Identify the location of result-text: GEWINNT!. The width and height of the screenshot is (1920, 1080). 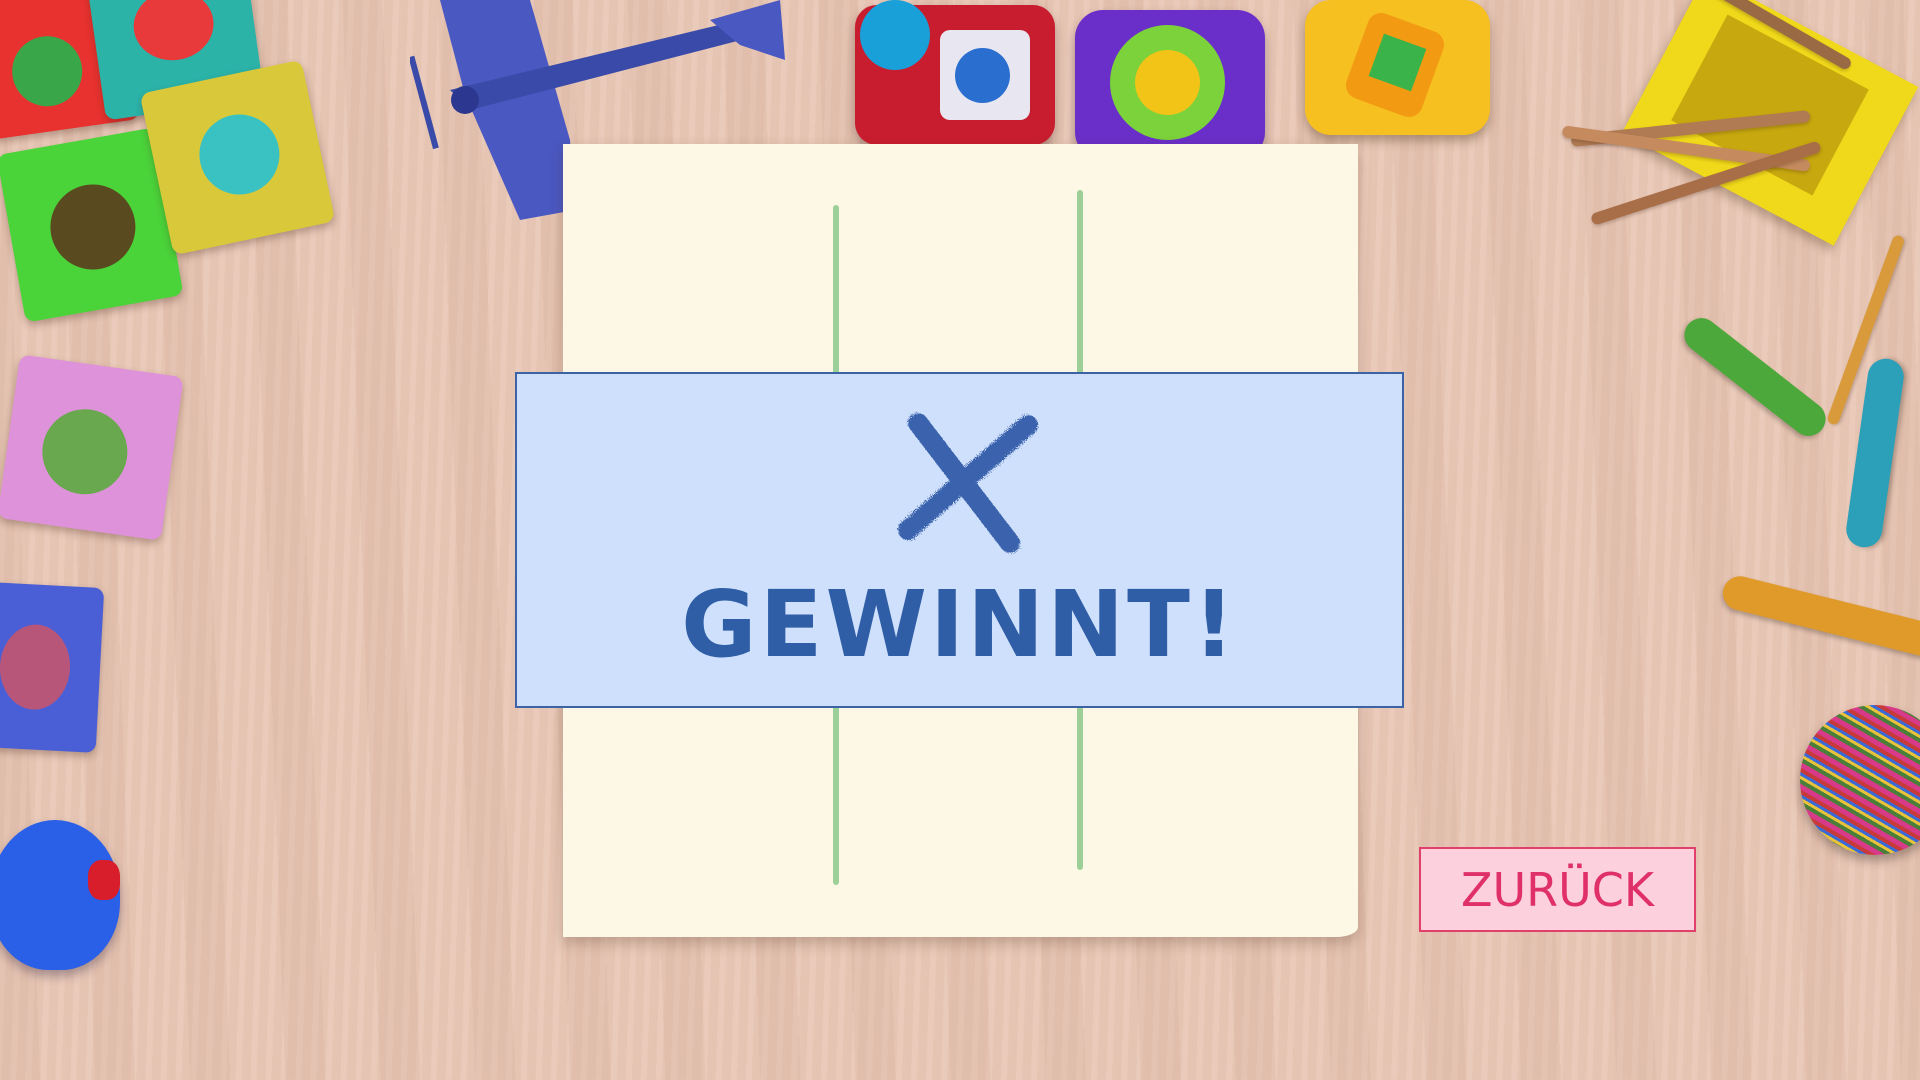
(959, 624).